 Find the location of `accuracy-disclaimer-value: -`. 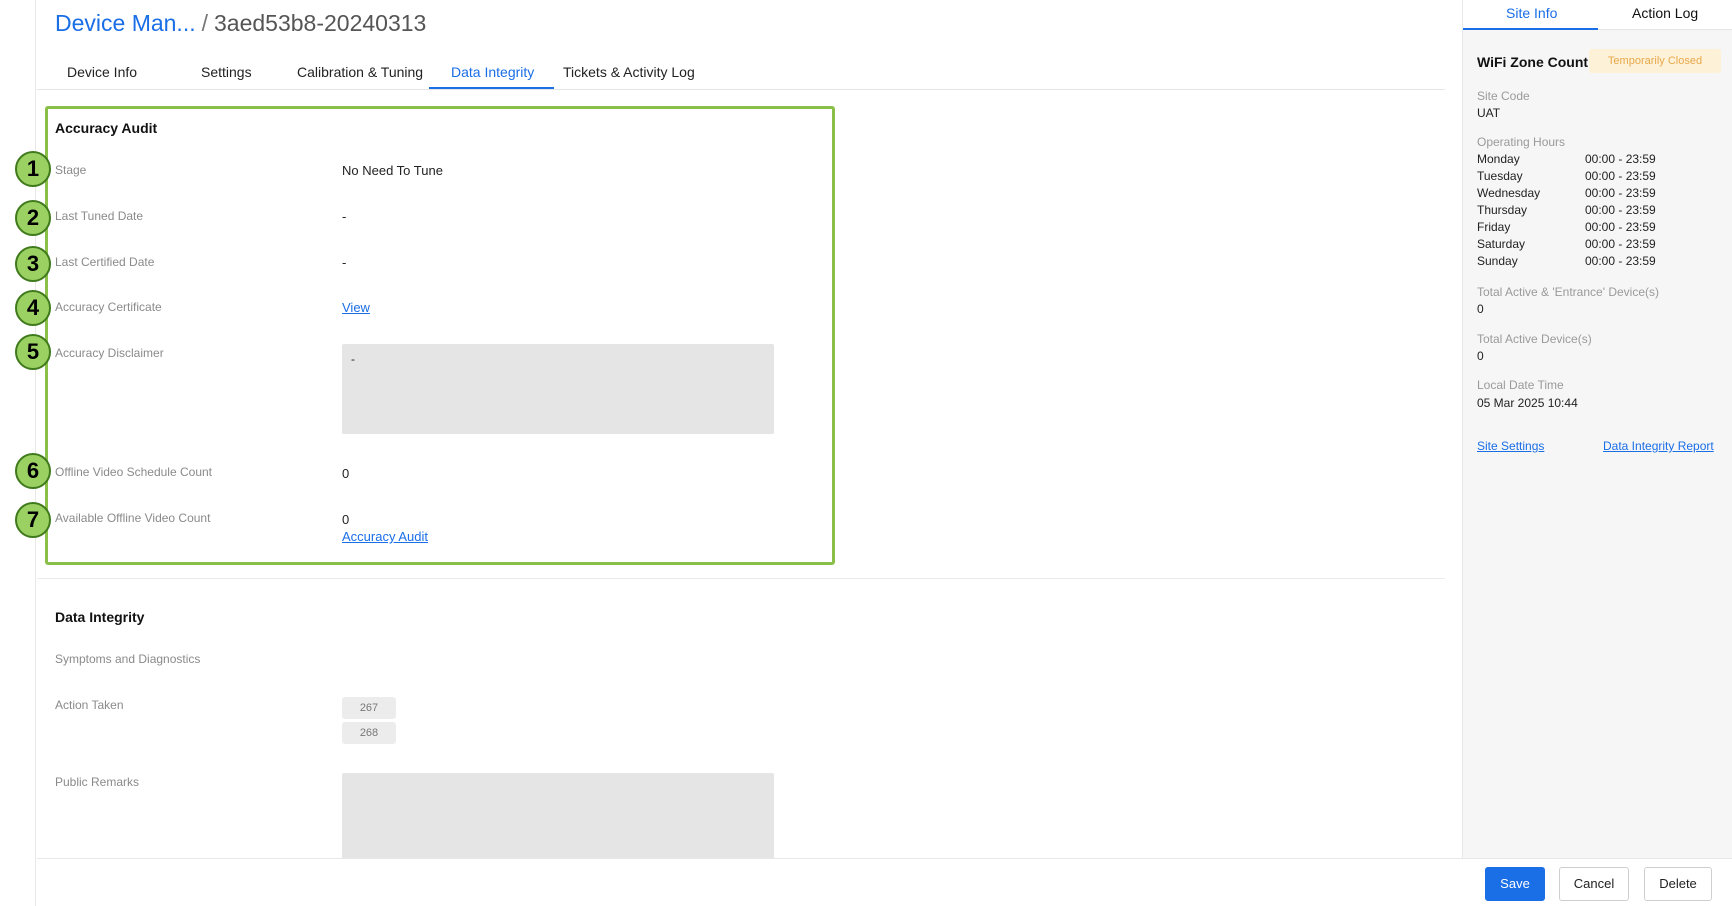

accuracy-disclaimer-value: - is located at coordinates (353, 359).